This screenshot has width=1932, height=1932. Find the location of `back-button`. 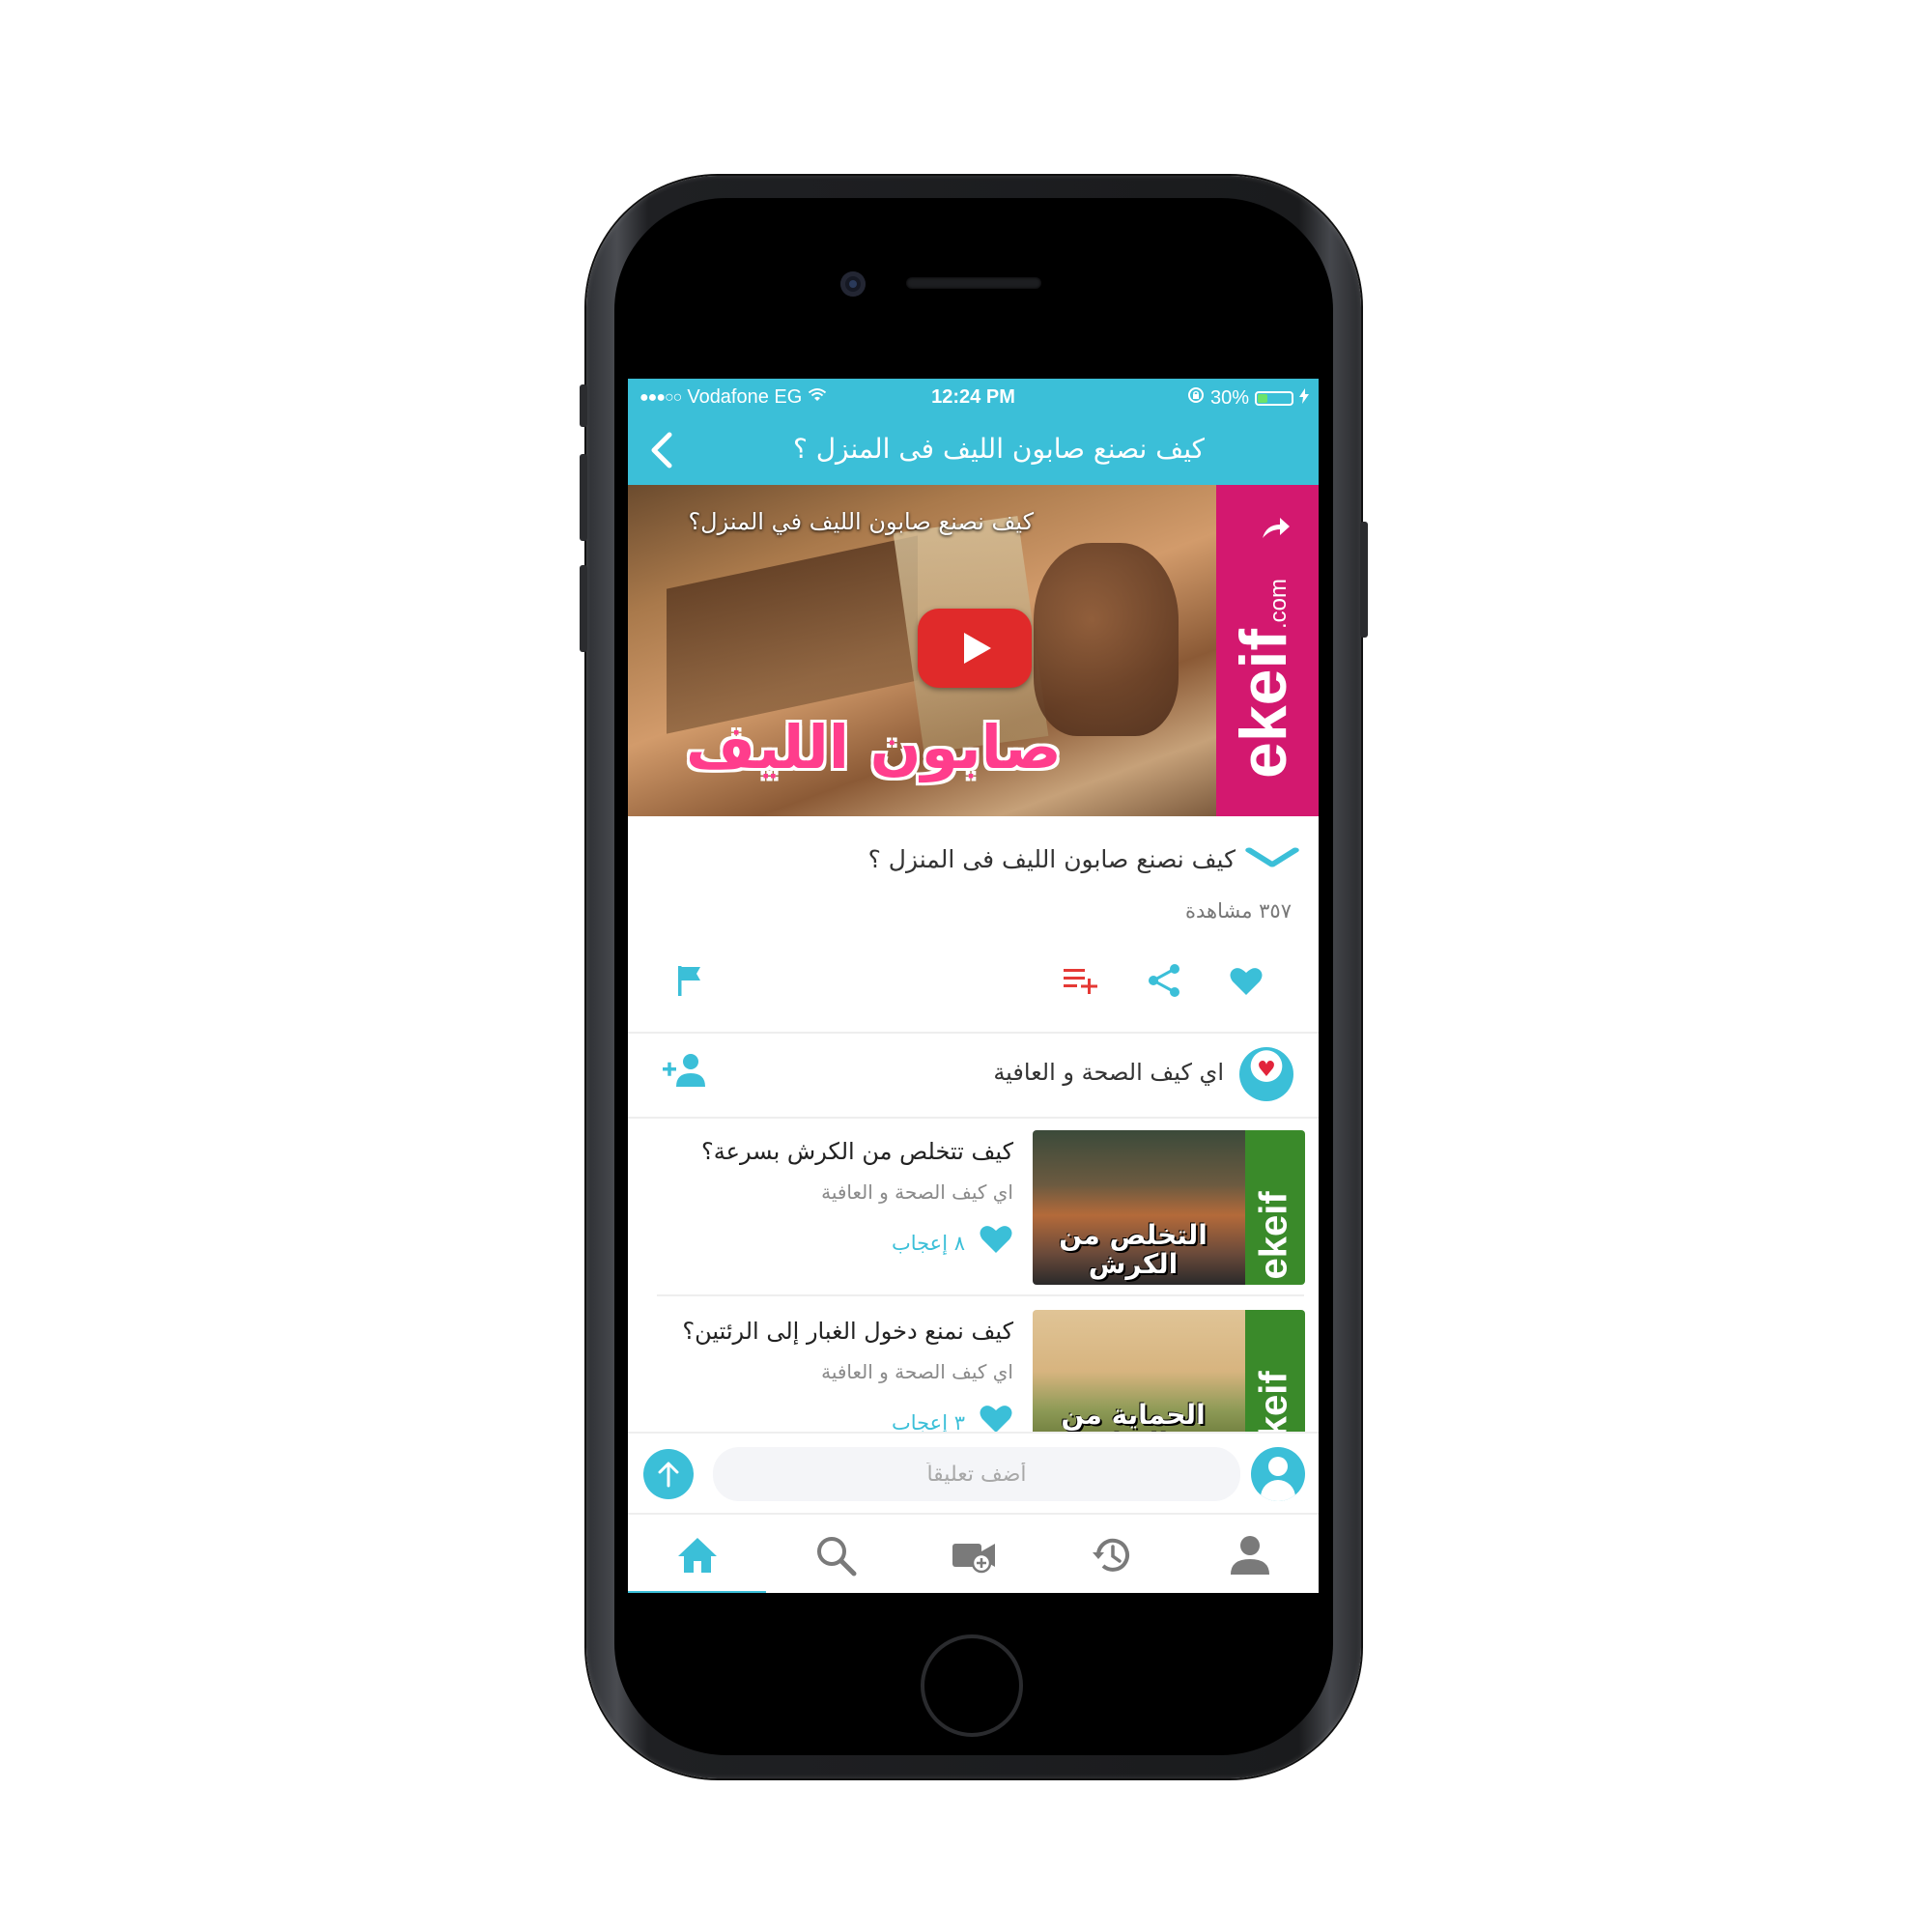

back-button is located at coordinates (660, 450).